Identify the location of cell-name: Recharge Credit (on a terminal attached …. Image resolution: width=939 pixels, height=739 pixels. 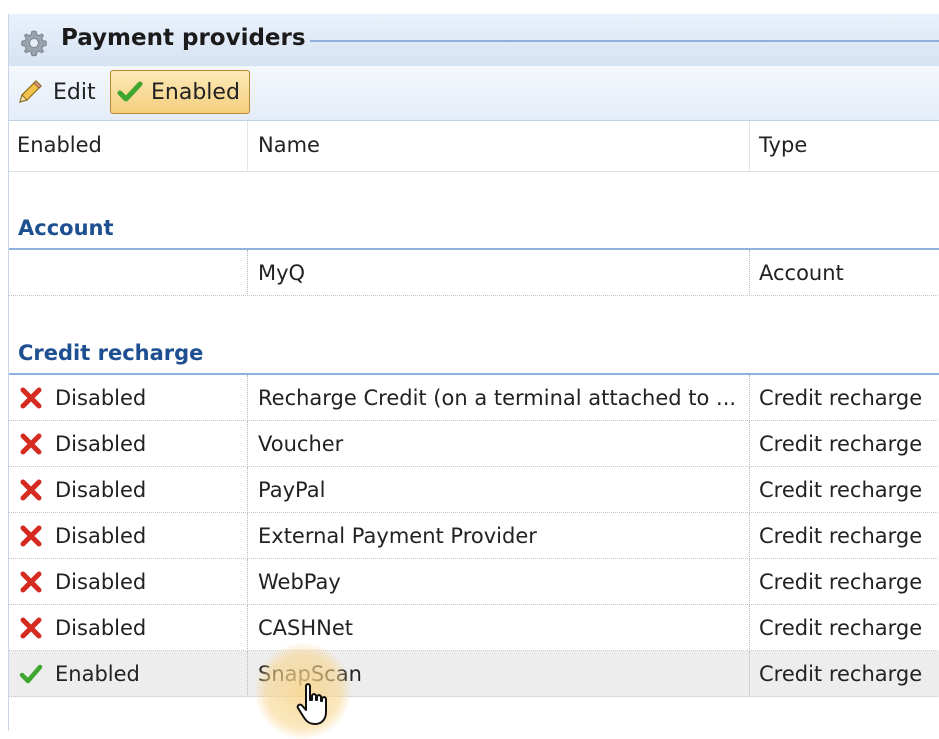
(497, 398).